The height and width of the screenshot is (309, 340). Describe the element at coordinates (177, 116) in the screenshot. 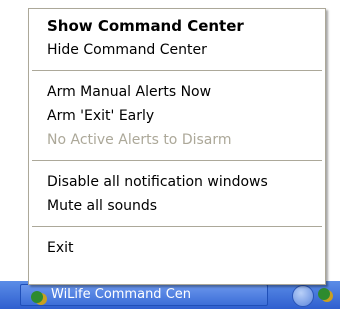

I see `menu-item-arm-exit-early: Arm 'Exit' Early` at that location.